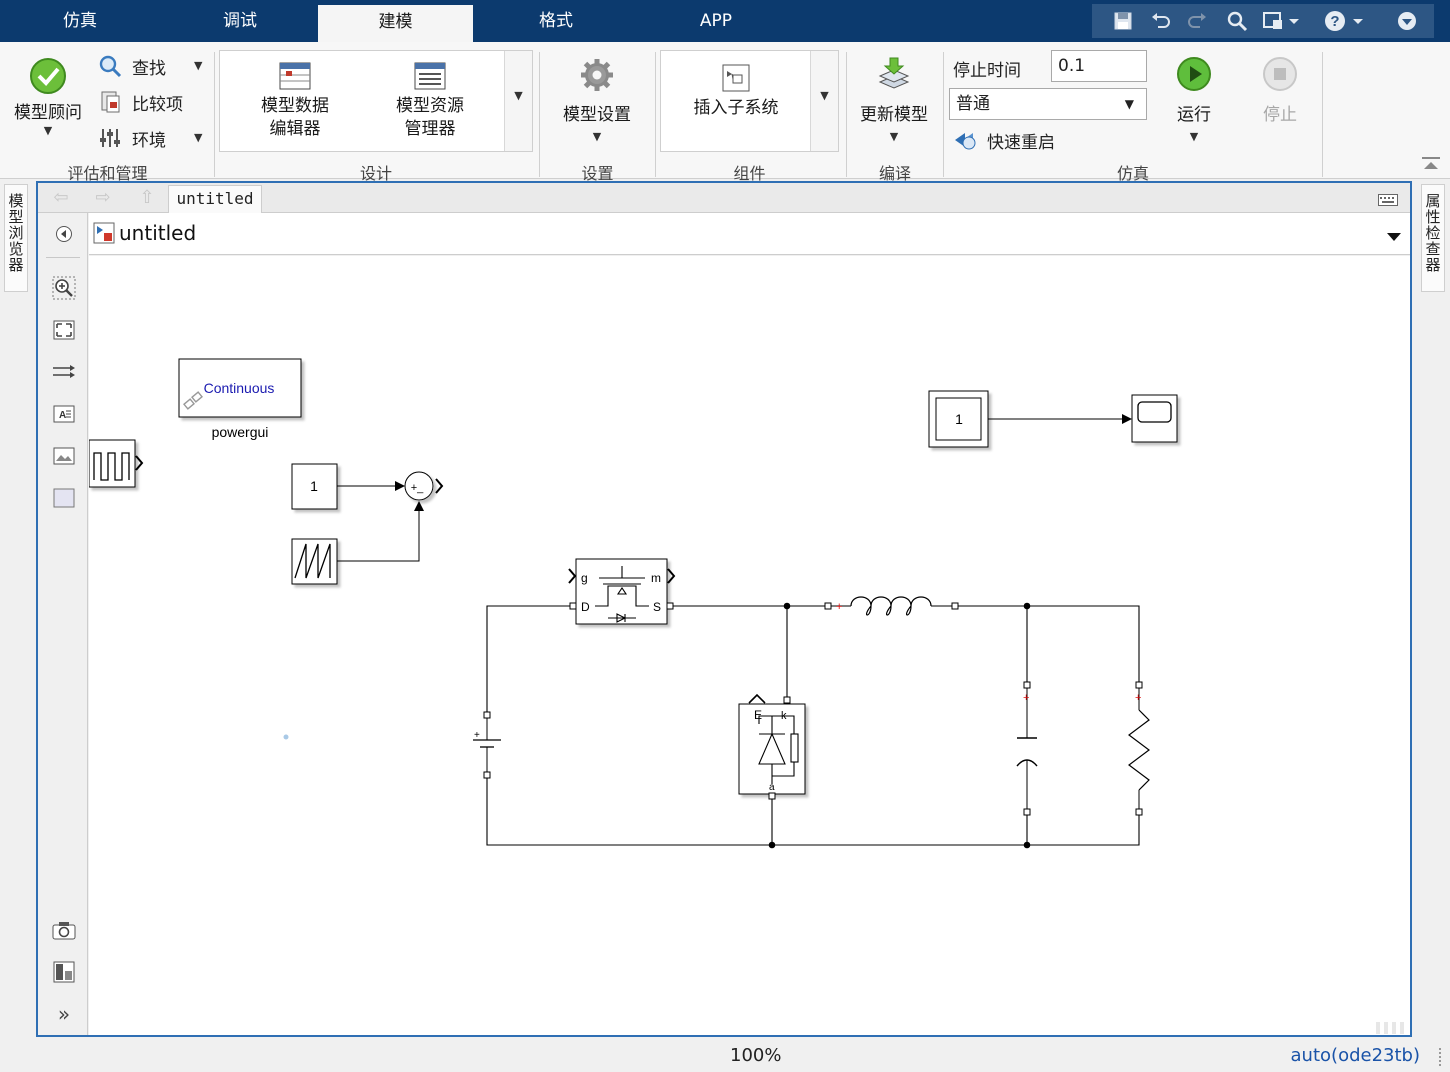 The image size is (1450, 1072). Describe the element at coordinates (1139, 748) in the screenshot. I see `resistor-block: +` at that location.